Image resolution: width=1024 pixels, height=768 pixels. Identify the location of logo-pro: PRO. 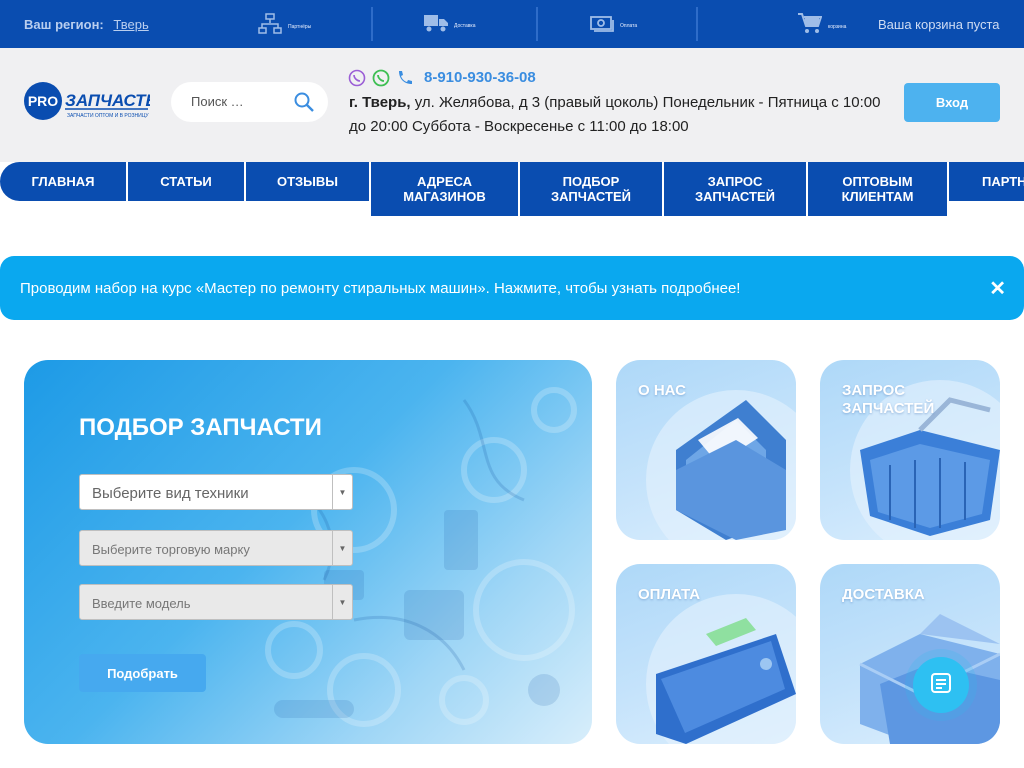
(43, 101).